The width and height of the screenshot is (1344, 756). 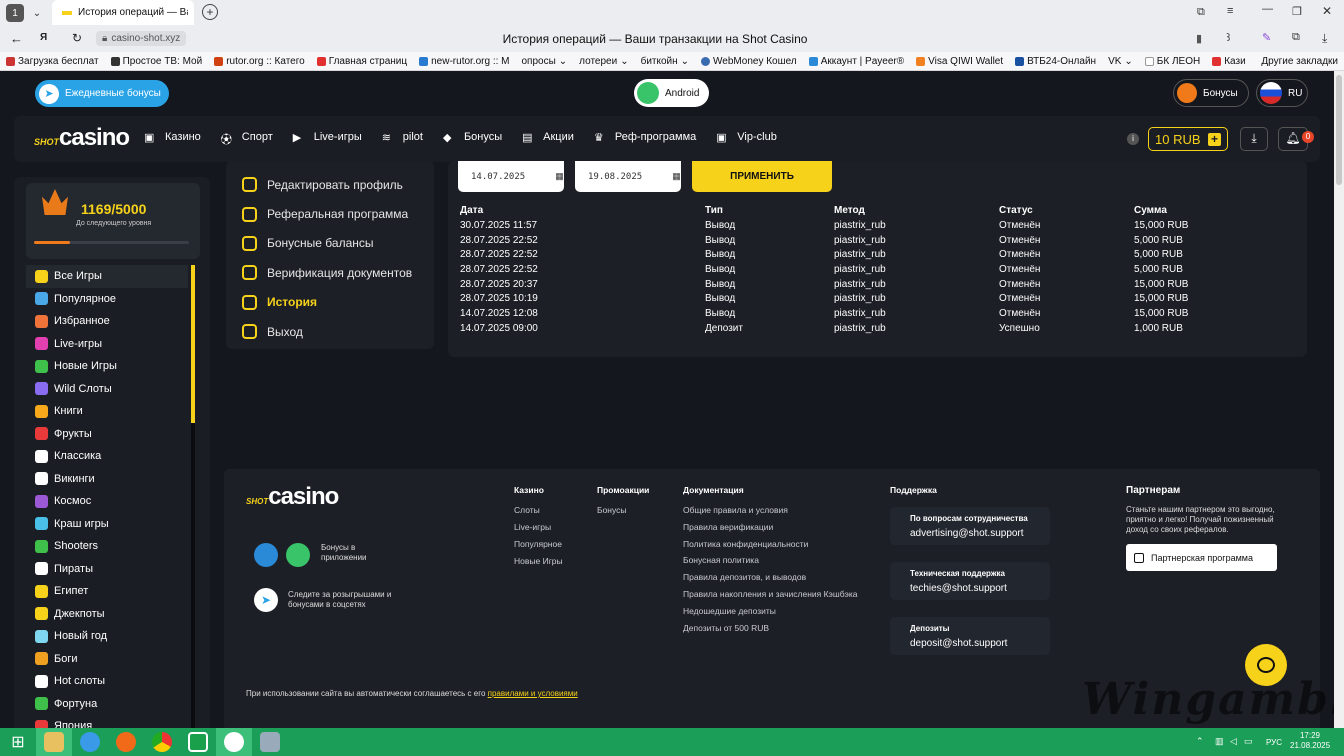 I want to click on footer-link: Бонусная политика, so click(x=770, y=563).